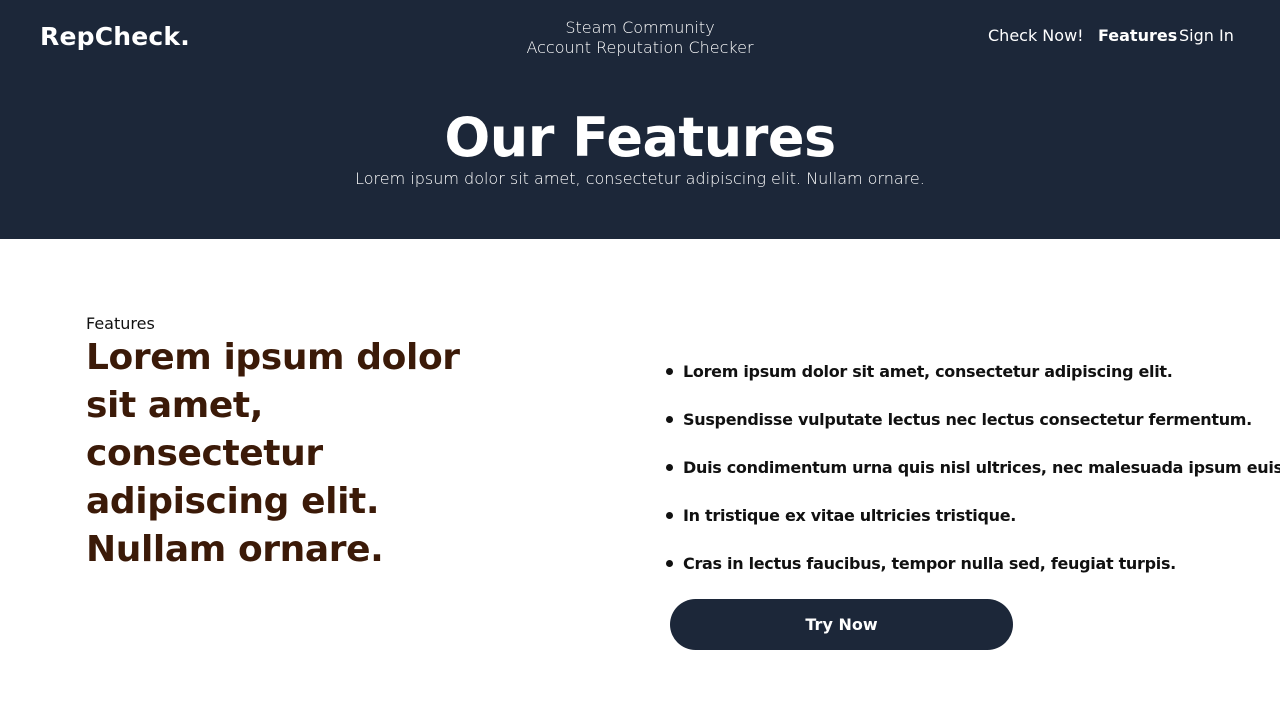 The image size is (1280, 720). Describe the element at coordinates (120, 323) in the screenshot. I see `section-eyebrow: Features` at that location.